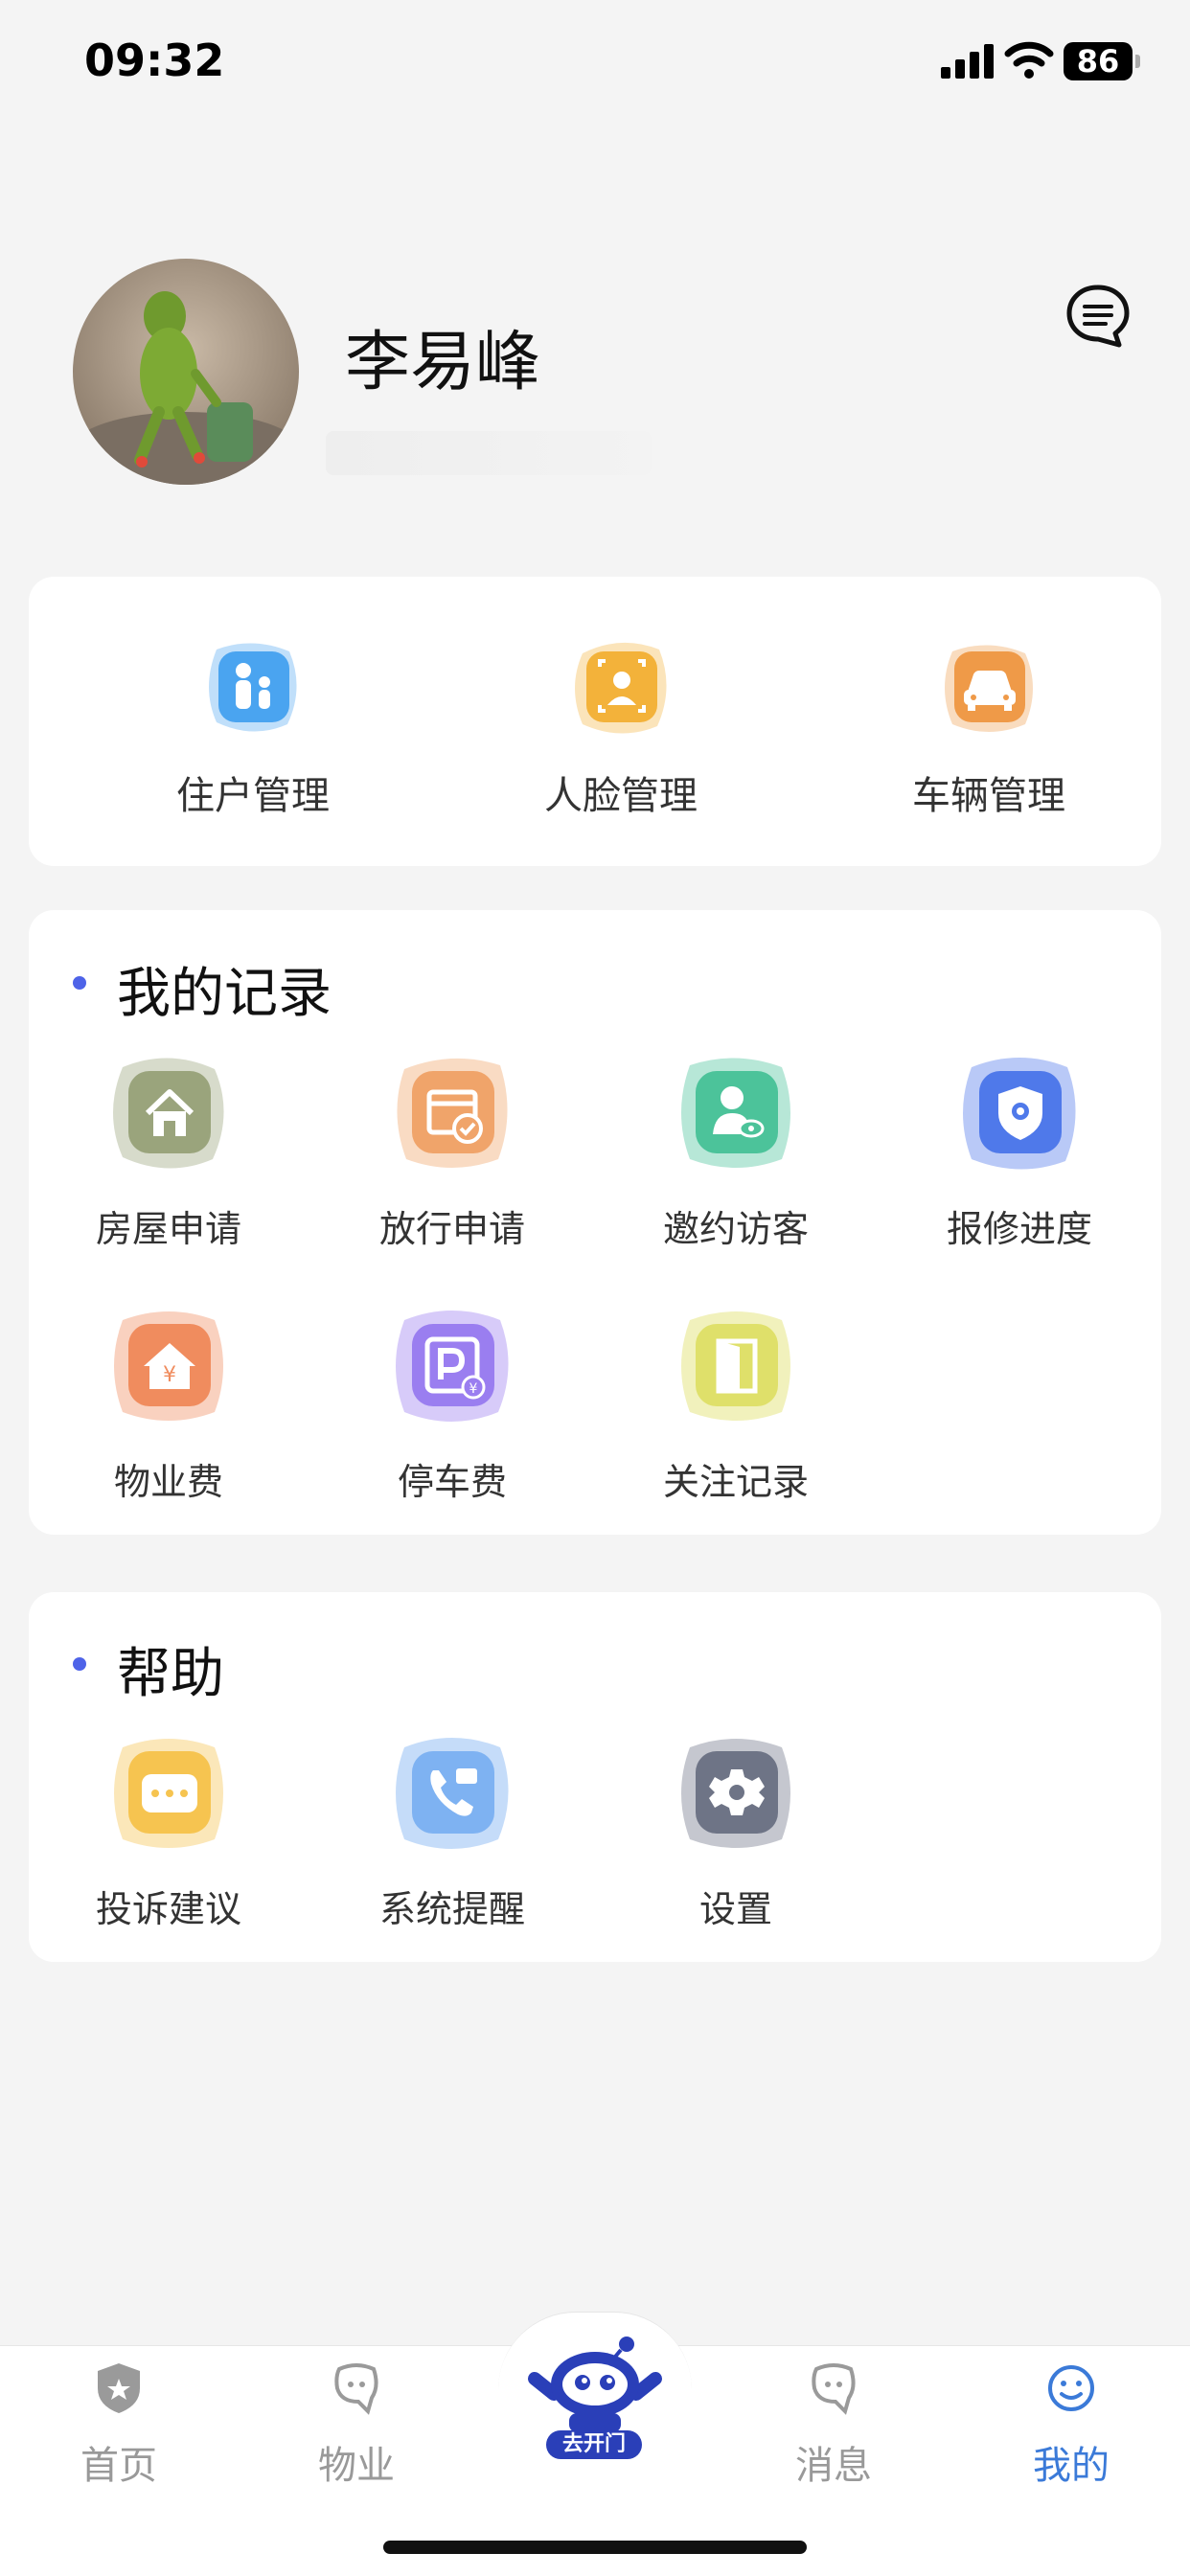 The width and height of the screenshot is (1190, 2576). What do you see at coordinates (988, 796) in the screenshot?
I see `quick-action-label: 车辆管理` at bounding box center [988, 796].